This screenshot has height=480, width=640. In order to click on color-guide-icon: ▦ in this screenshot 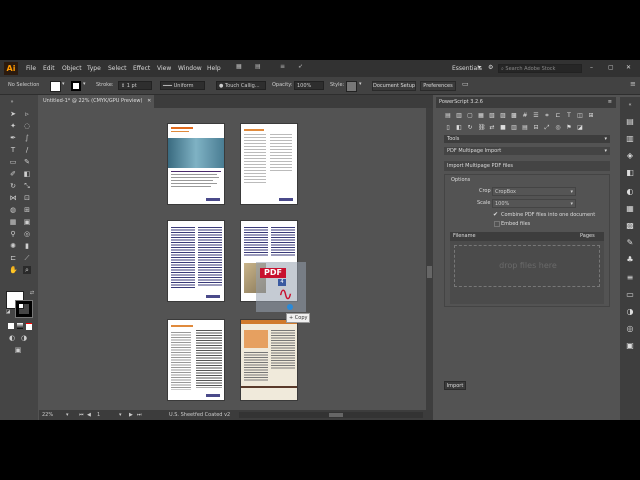, I will do `click(630, 209)`.